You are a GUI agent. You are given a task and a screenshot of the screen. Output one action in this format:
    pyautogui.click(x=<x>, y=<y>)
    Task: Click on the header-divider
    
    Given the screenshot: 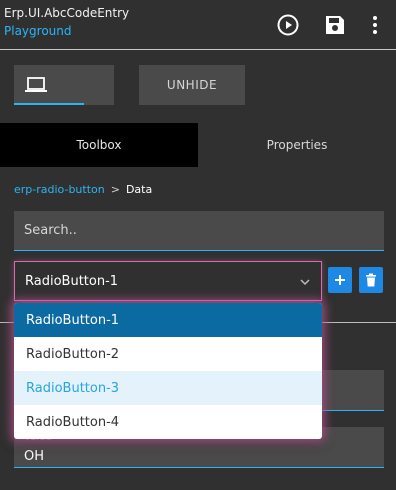 What is the action you would take?
    pyautogui.click(x=198, y=49)
    